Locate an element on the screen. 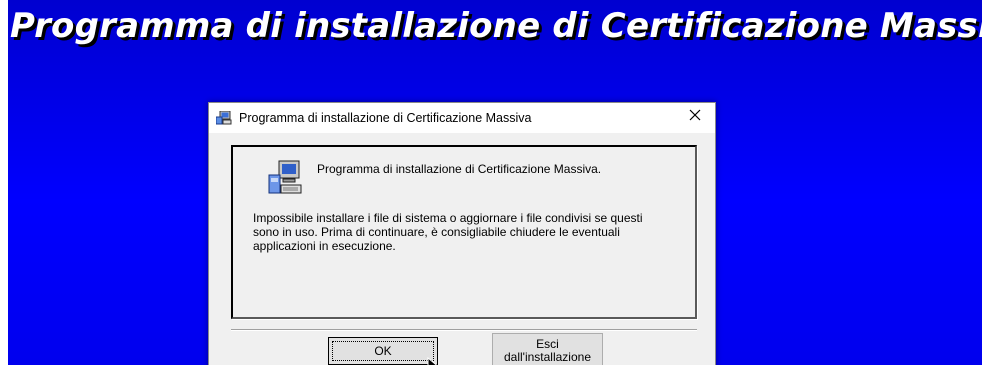 The image size is (982, 365). ok-button: OK is located at coordinates (383, 351).